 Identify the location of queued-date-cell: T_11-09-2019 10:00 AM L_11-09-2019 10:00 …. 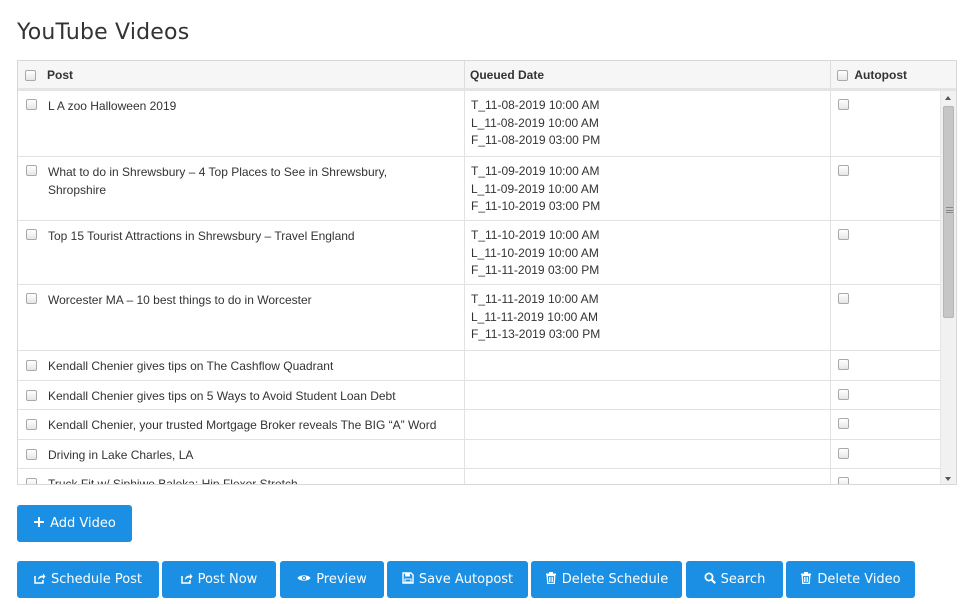
(647, 188).